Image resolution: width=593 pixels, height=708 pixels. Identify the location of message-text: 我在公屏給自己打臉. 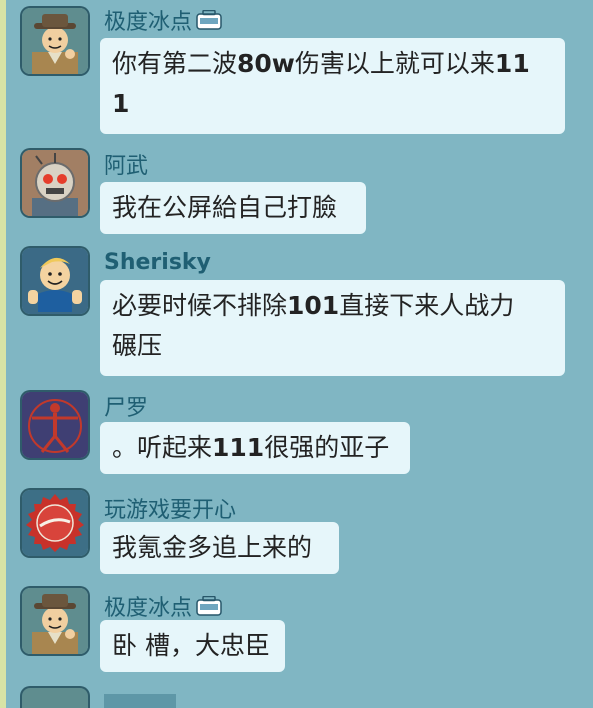
(225, 207).